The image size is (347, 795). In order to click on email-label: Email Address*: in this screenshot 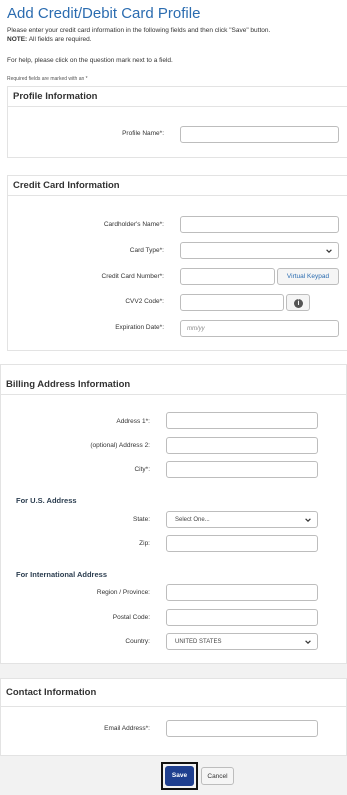, I will do `click(127, 728)`.